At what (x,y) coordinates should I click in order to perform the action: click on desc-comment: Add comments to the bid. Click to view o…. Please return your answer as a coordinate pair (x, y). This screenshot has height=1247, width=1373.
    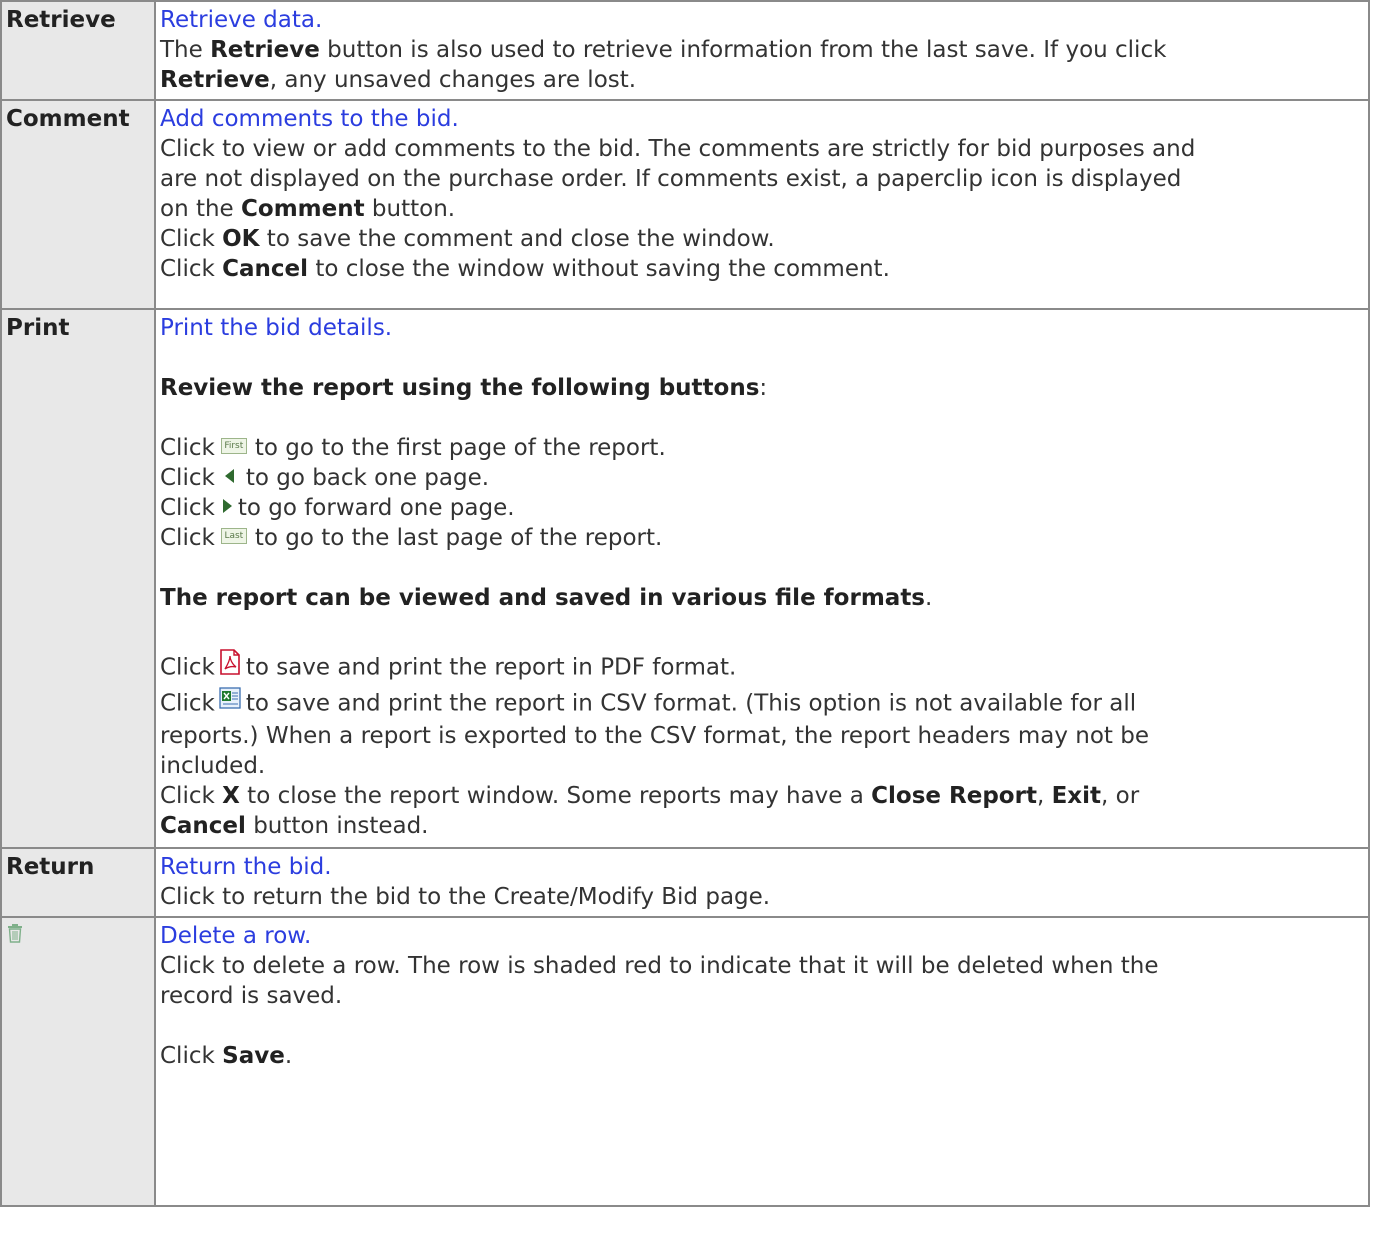
    Looking at the image, I should click on (762, 204).